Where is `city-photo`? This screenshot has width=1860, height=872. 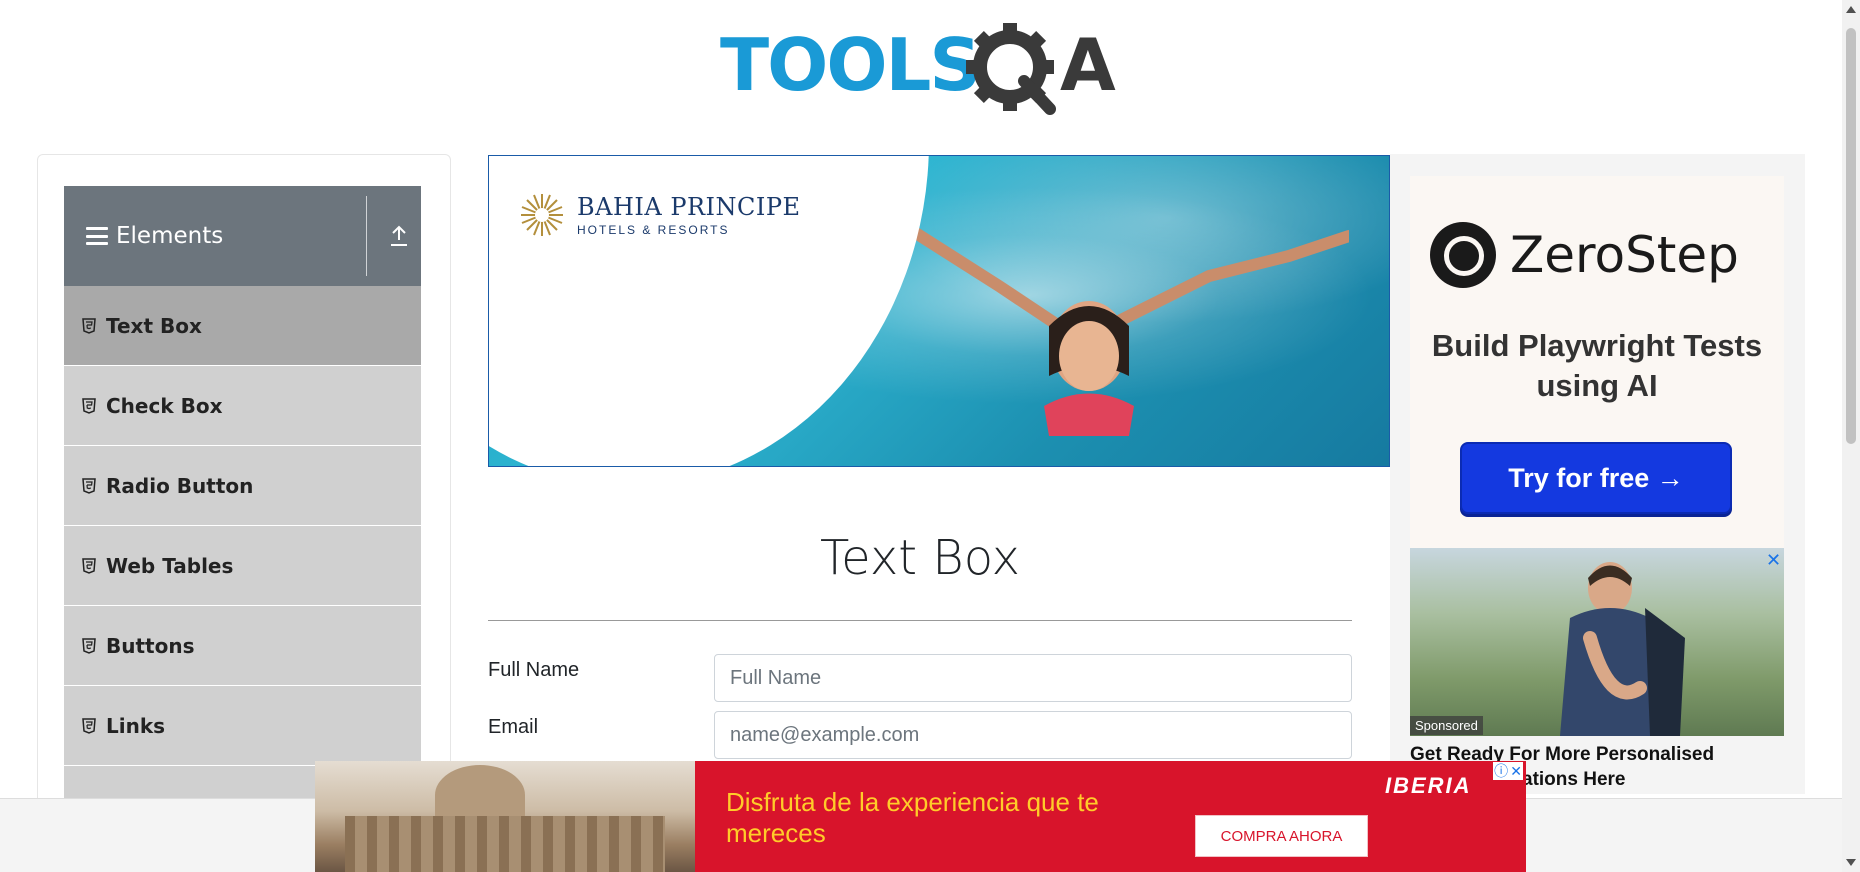
city-photo is located at coordinates (505, 816).